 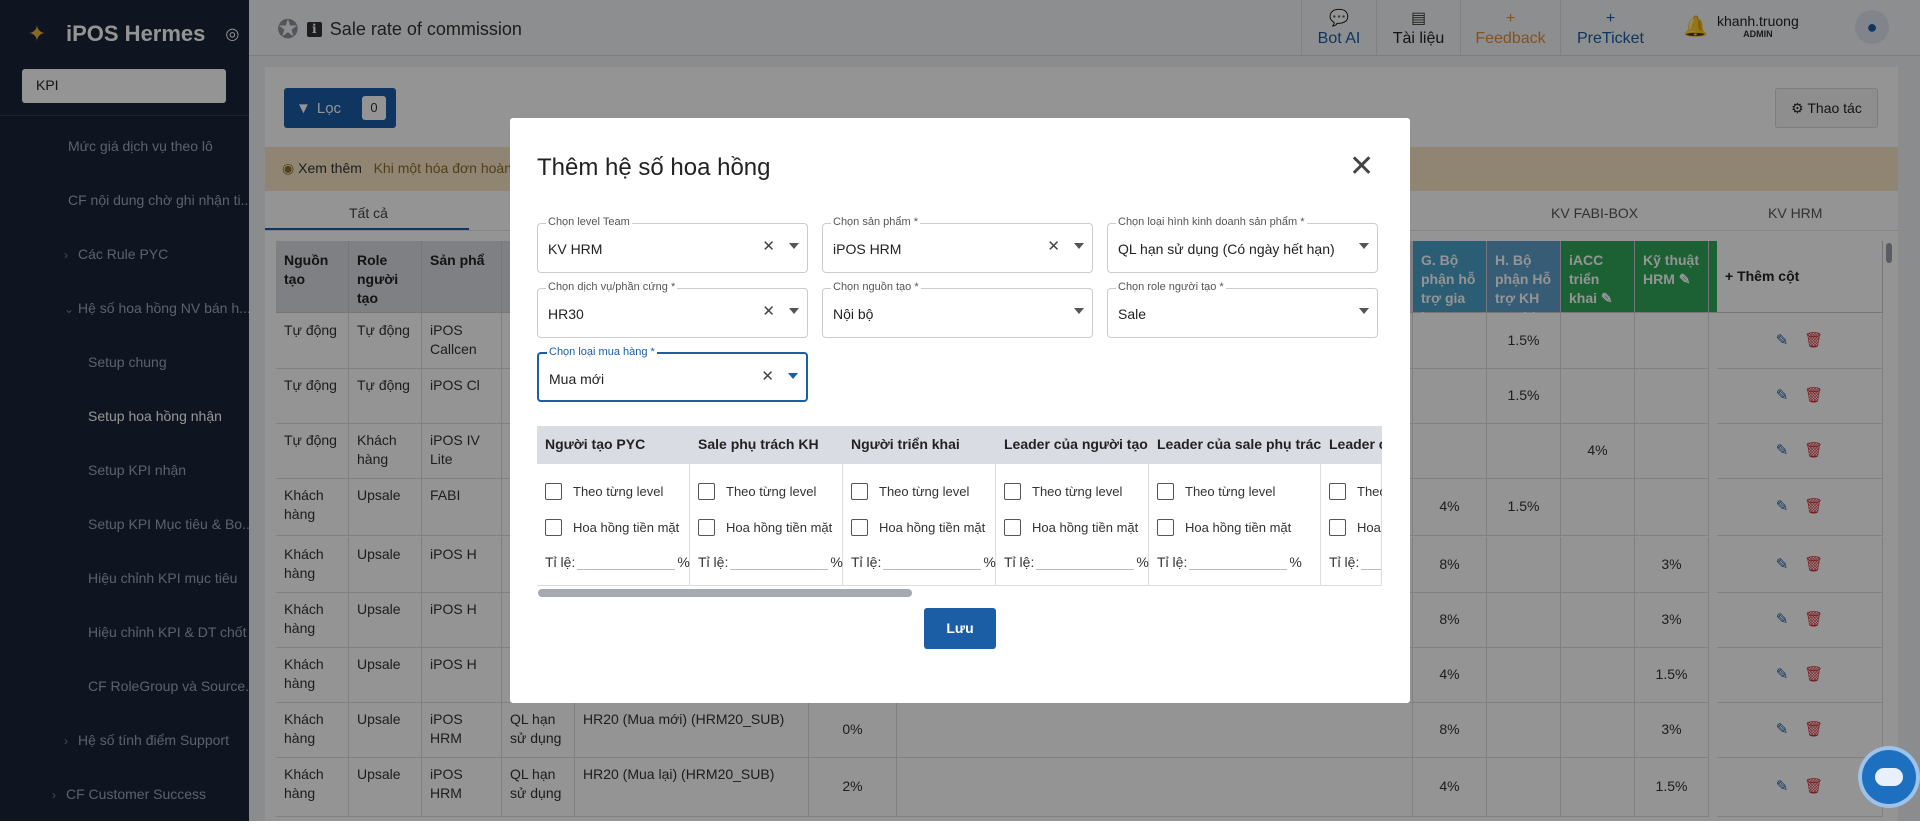 I want to click on field-label: Chọn sản phẩm *, so click(x=875, y=222).